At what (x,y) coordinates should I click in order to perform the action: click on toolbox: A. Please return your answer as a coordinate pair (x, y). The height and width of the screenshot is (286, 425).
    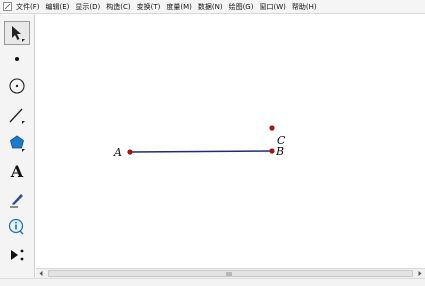
    Looking at the image, I should click on (17, 150).